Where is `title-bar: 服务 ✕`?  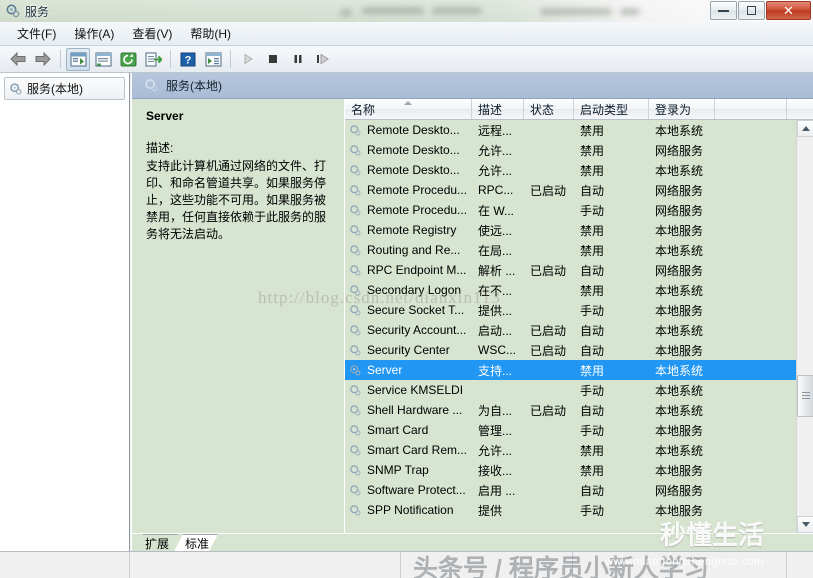
title-bar: 服务 ✕ is located at coordinates (406, 11).